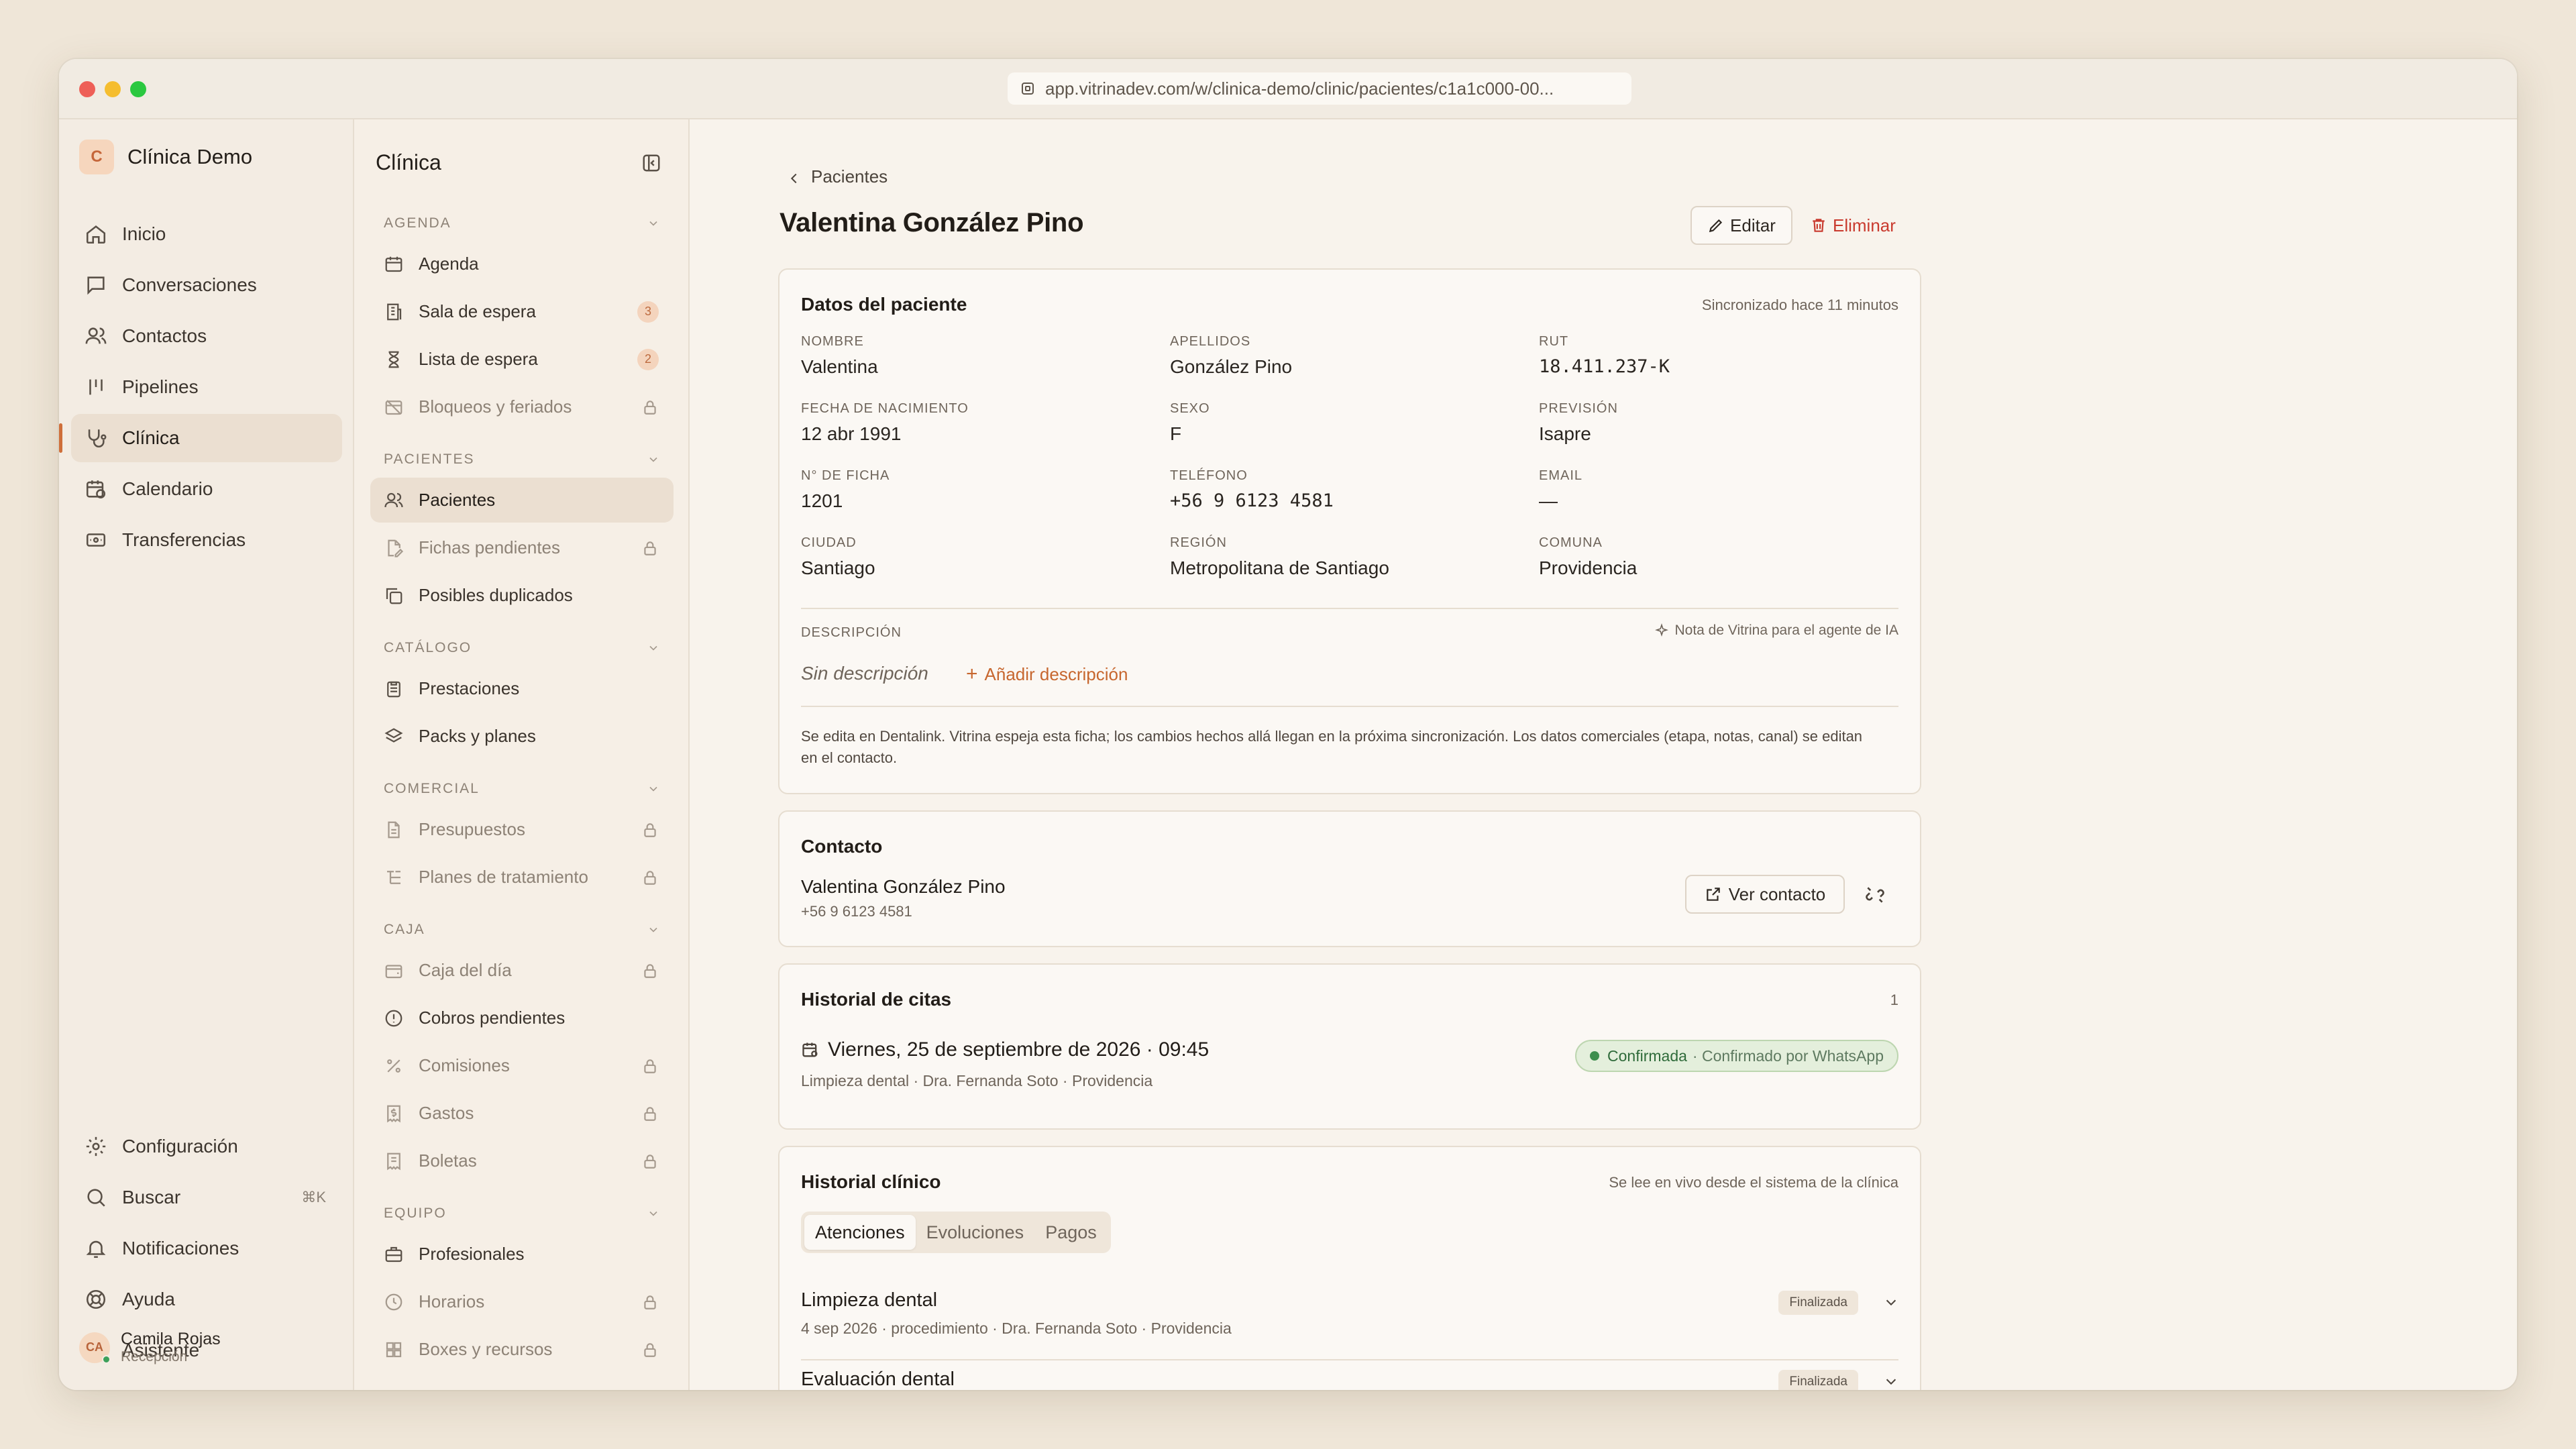 The image size is (2576, 1449). What do you see at coordinates (810, 1049) in the screenshot?
I see `calendar-icon` at bounding box center [810, 1049].